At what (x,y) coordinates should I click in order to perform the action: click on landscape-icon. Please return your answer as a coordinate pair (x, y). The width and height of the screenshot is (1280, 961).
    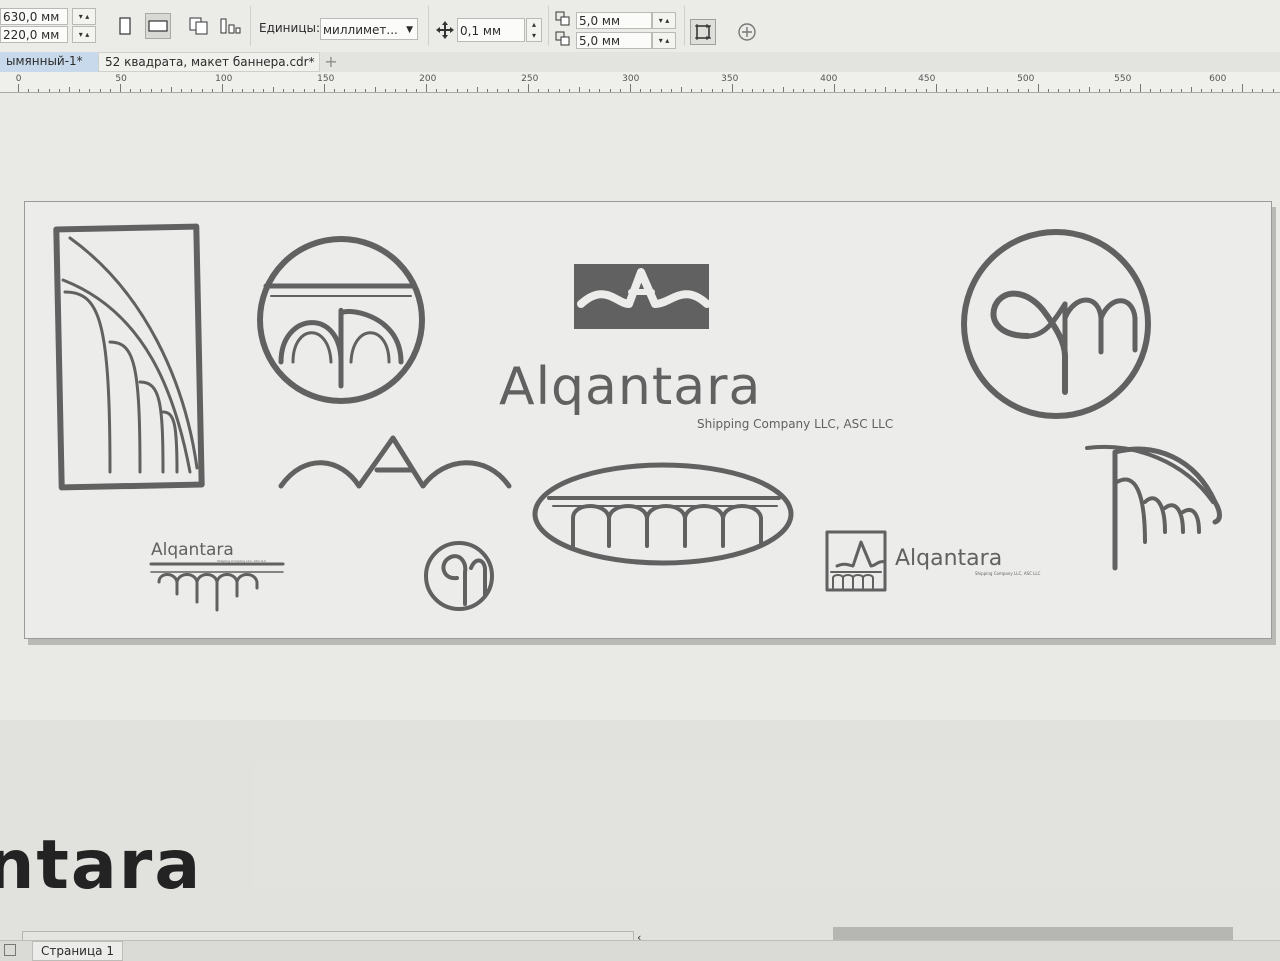
    Looking at the image, I should click on (158, 26).